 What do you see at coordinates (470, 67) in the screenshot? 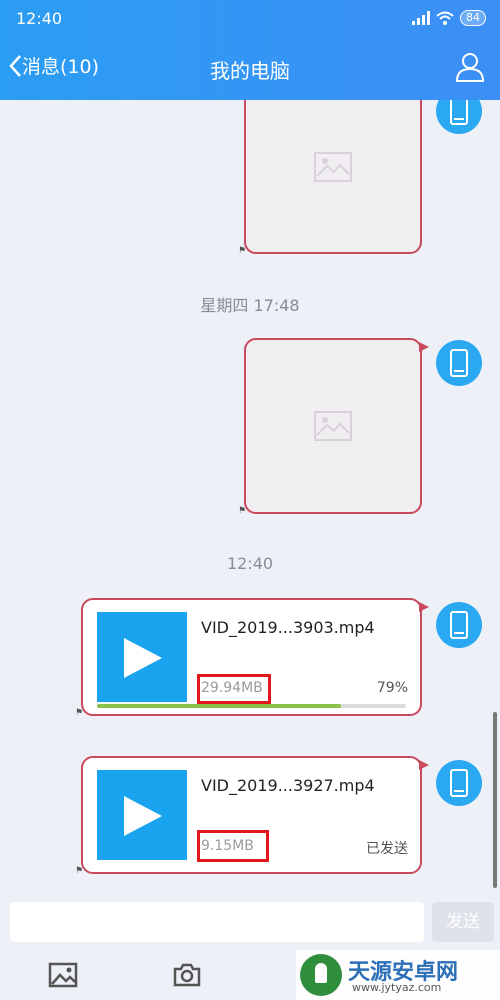
I see `user-profile-icon` at bounding box center [470, 67].